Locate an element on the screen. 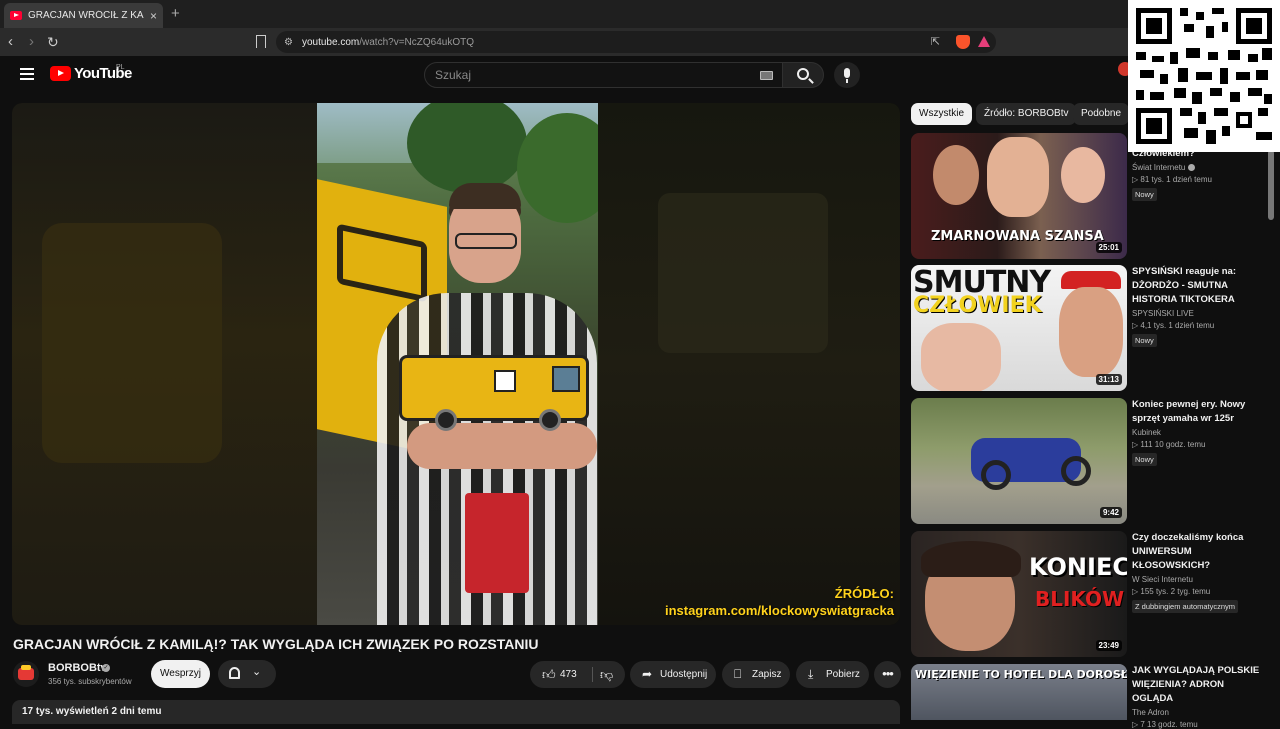 The height and width of the screenshot is (729, 1280). video-duration: 23:49 is located at coordinates (1108, 645).